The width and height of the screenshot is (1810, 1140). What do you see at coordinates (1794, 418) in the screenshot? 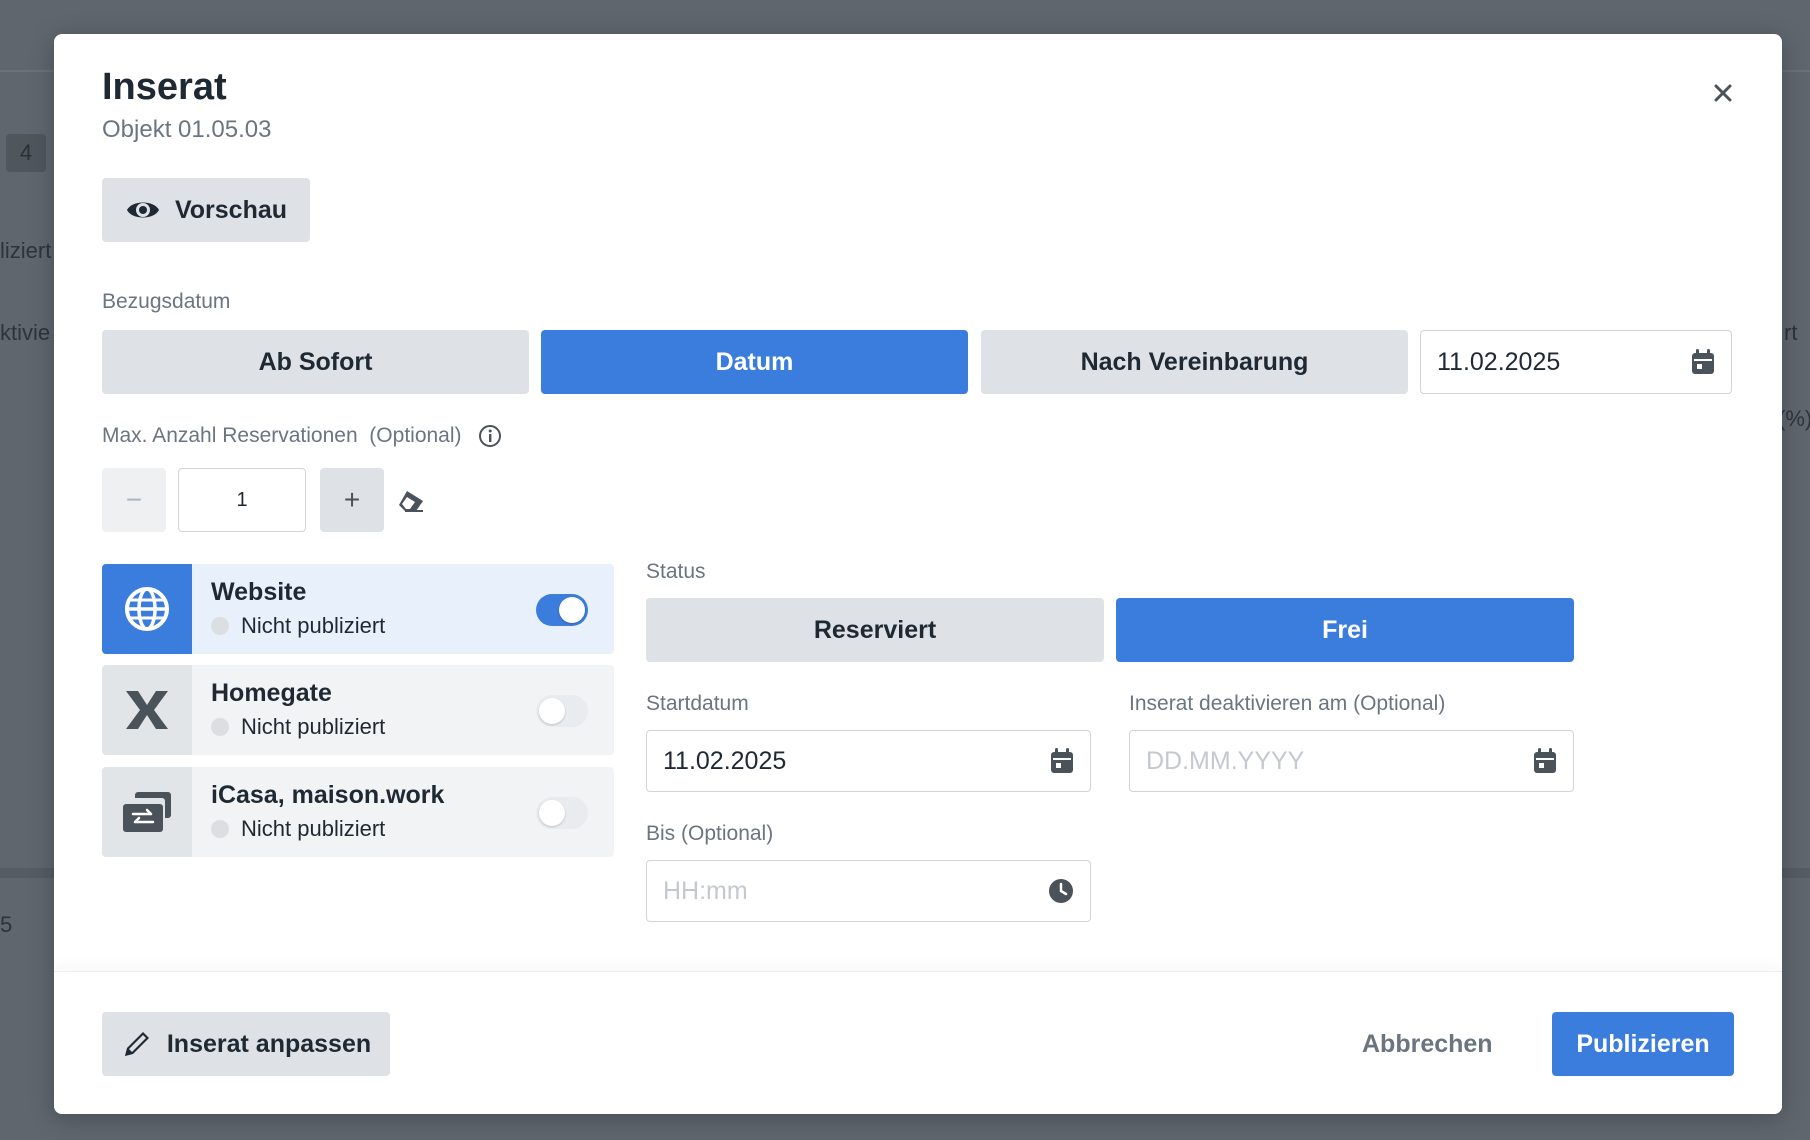
I see `bg-text-percent: (%)` at bounding box center [1794, 418].